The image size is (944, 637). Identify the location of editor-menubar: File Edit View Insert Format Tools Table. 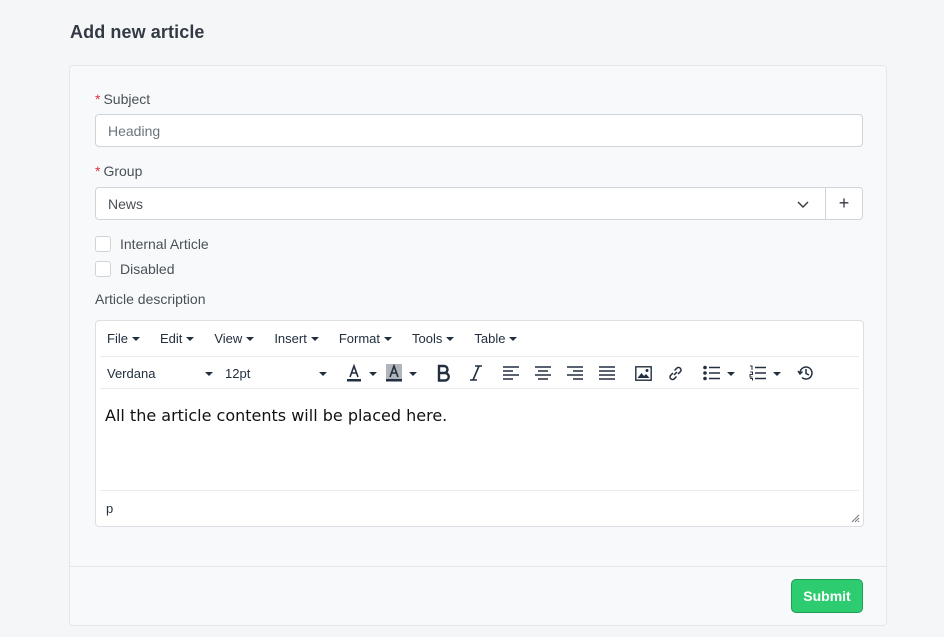
(479, 338).